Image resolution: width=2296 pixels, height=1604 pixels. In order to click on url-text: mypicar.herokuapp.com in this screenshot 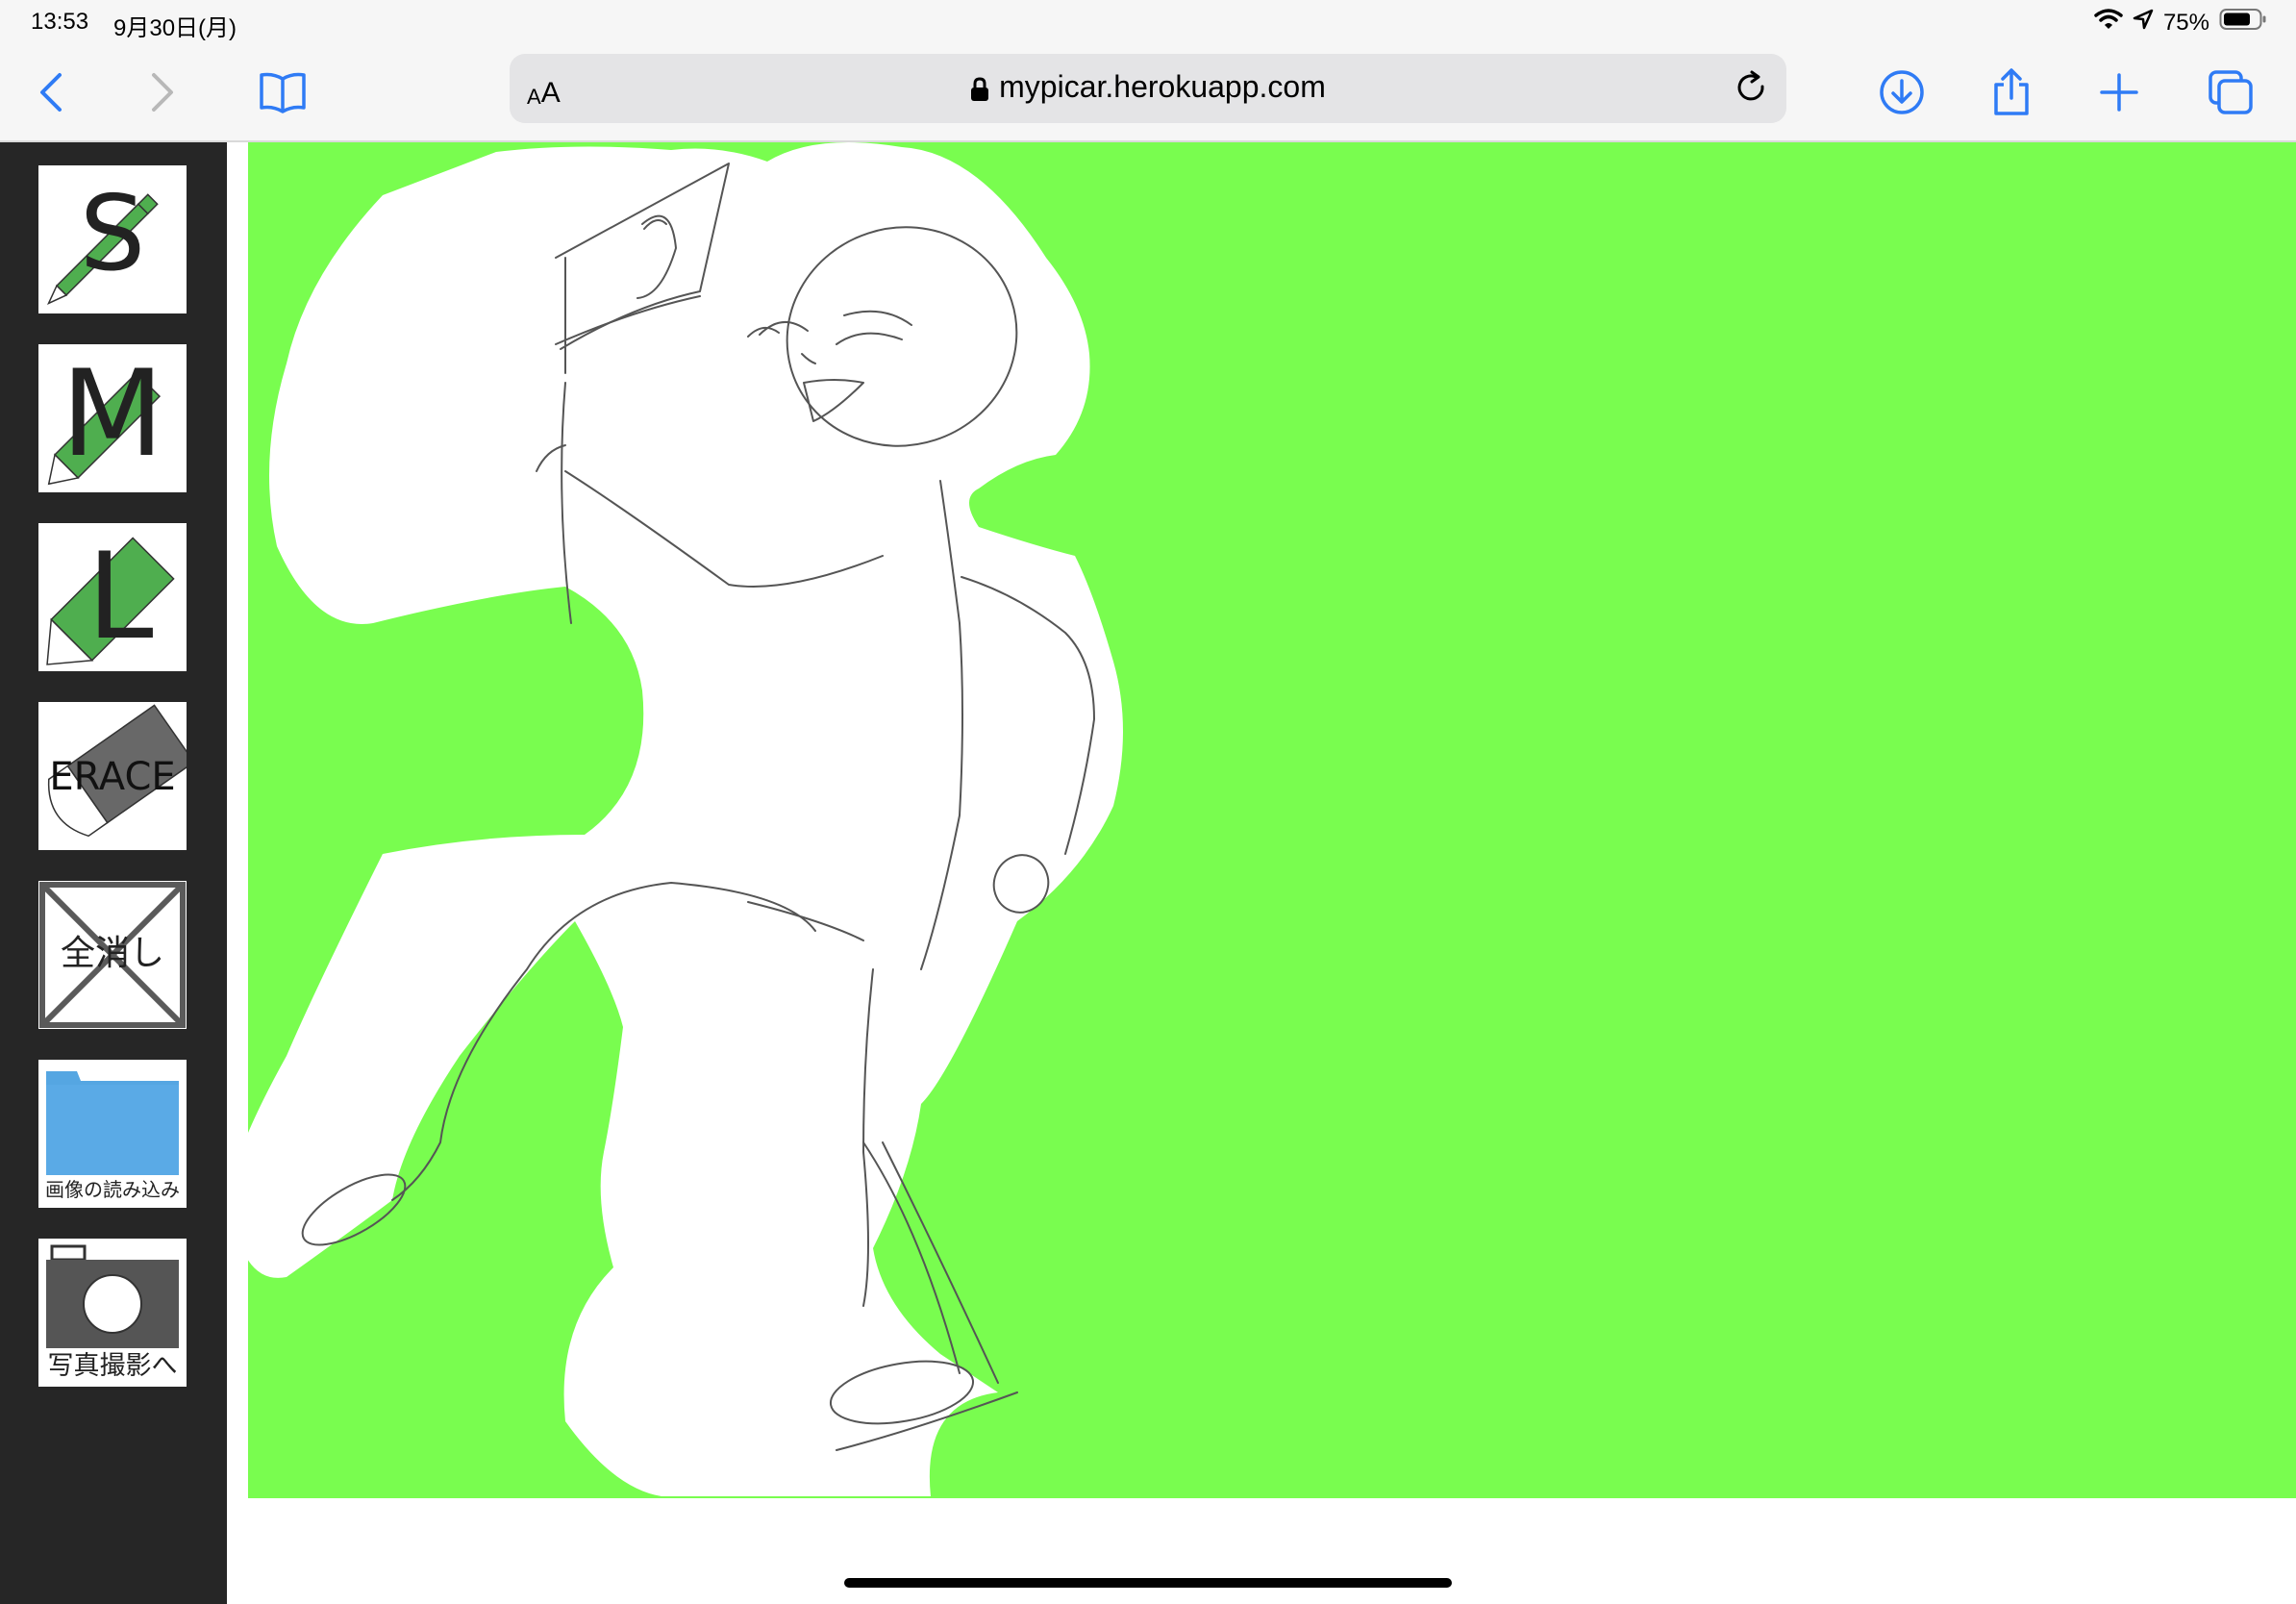, I will do `click(1162, 86)`.